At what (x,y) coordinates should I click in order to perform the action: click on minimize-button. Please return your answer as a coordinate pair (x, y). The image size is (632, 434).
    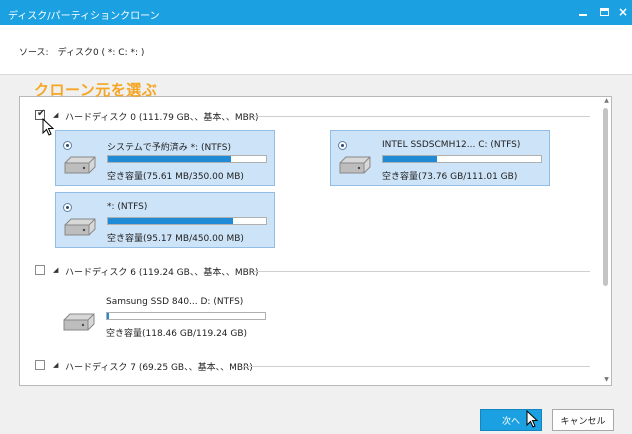
    Looking at the image, I should click on (583, 12).